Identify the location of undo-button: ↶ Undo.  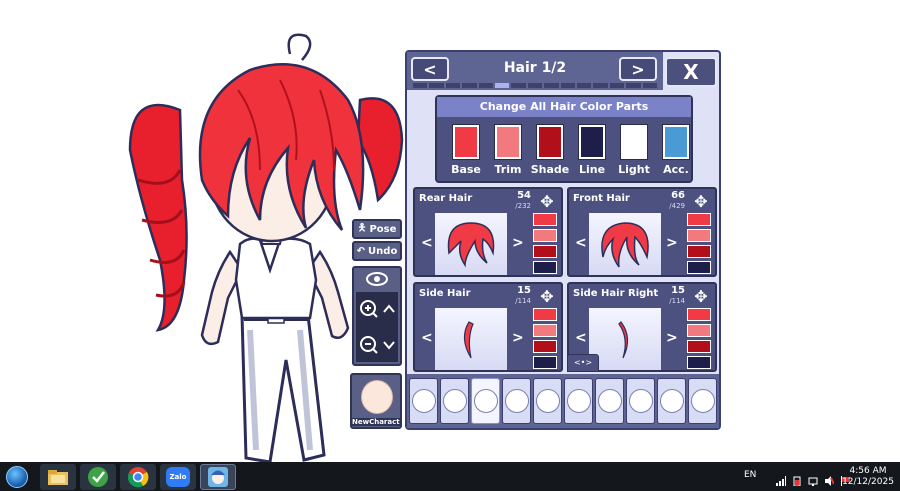
(377, 251).